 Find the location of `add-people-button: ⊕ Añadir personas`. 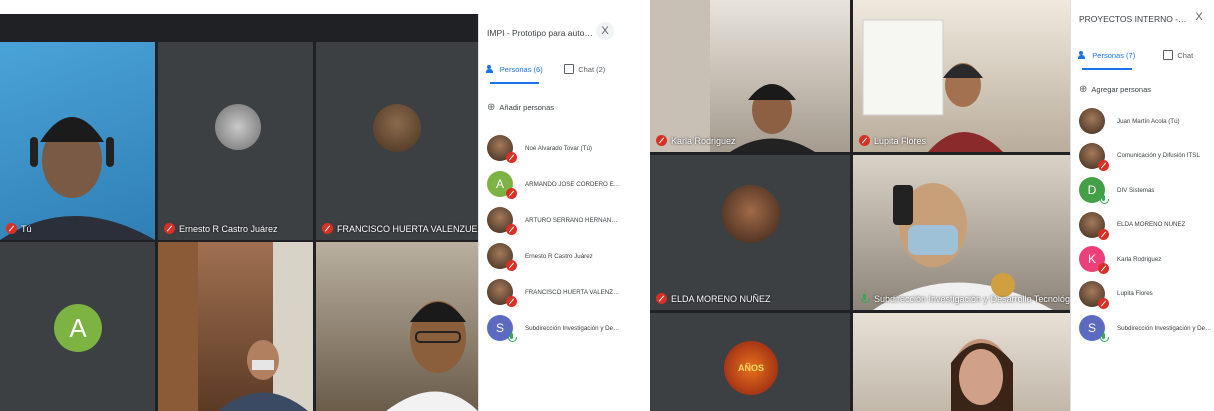

add-people-button: ⊕ Añadir personas is located at coordinates (520, 107).